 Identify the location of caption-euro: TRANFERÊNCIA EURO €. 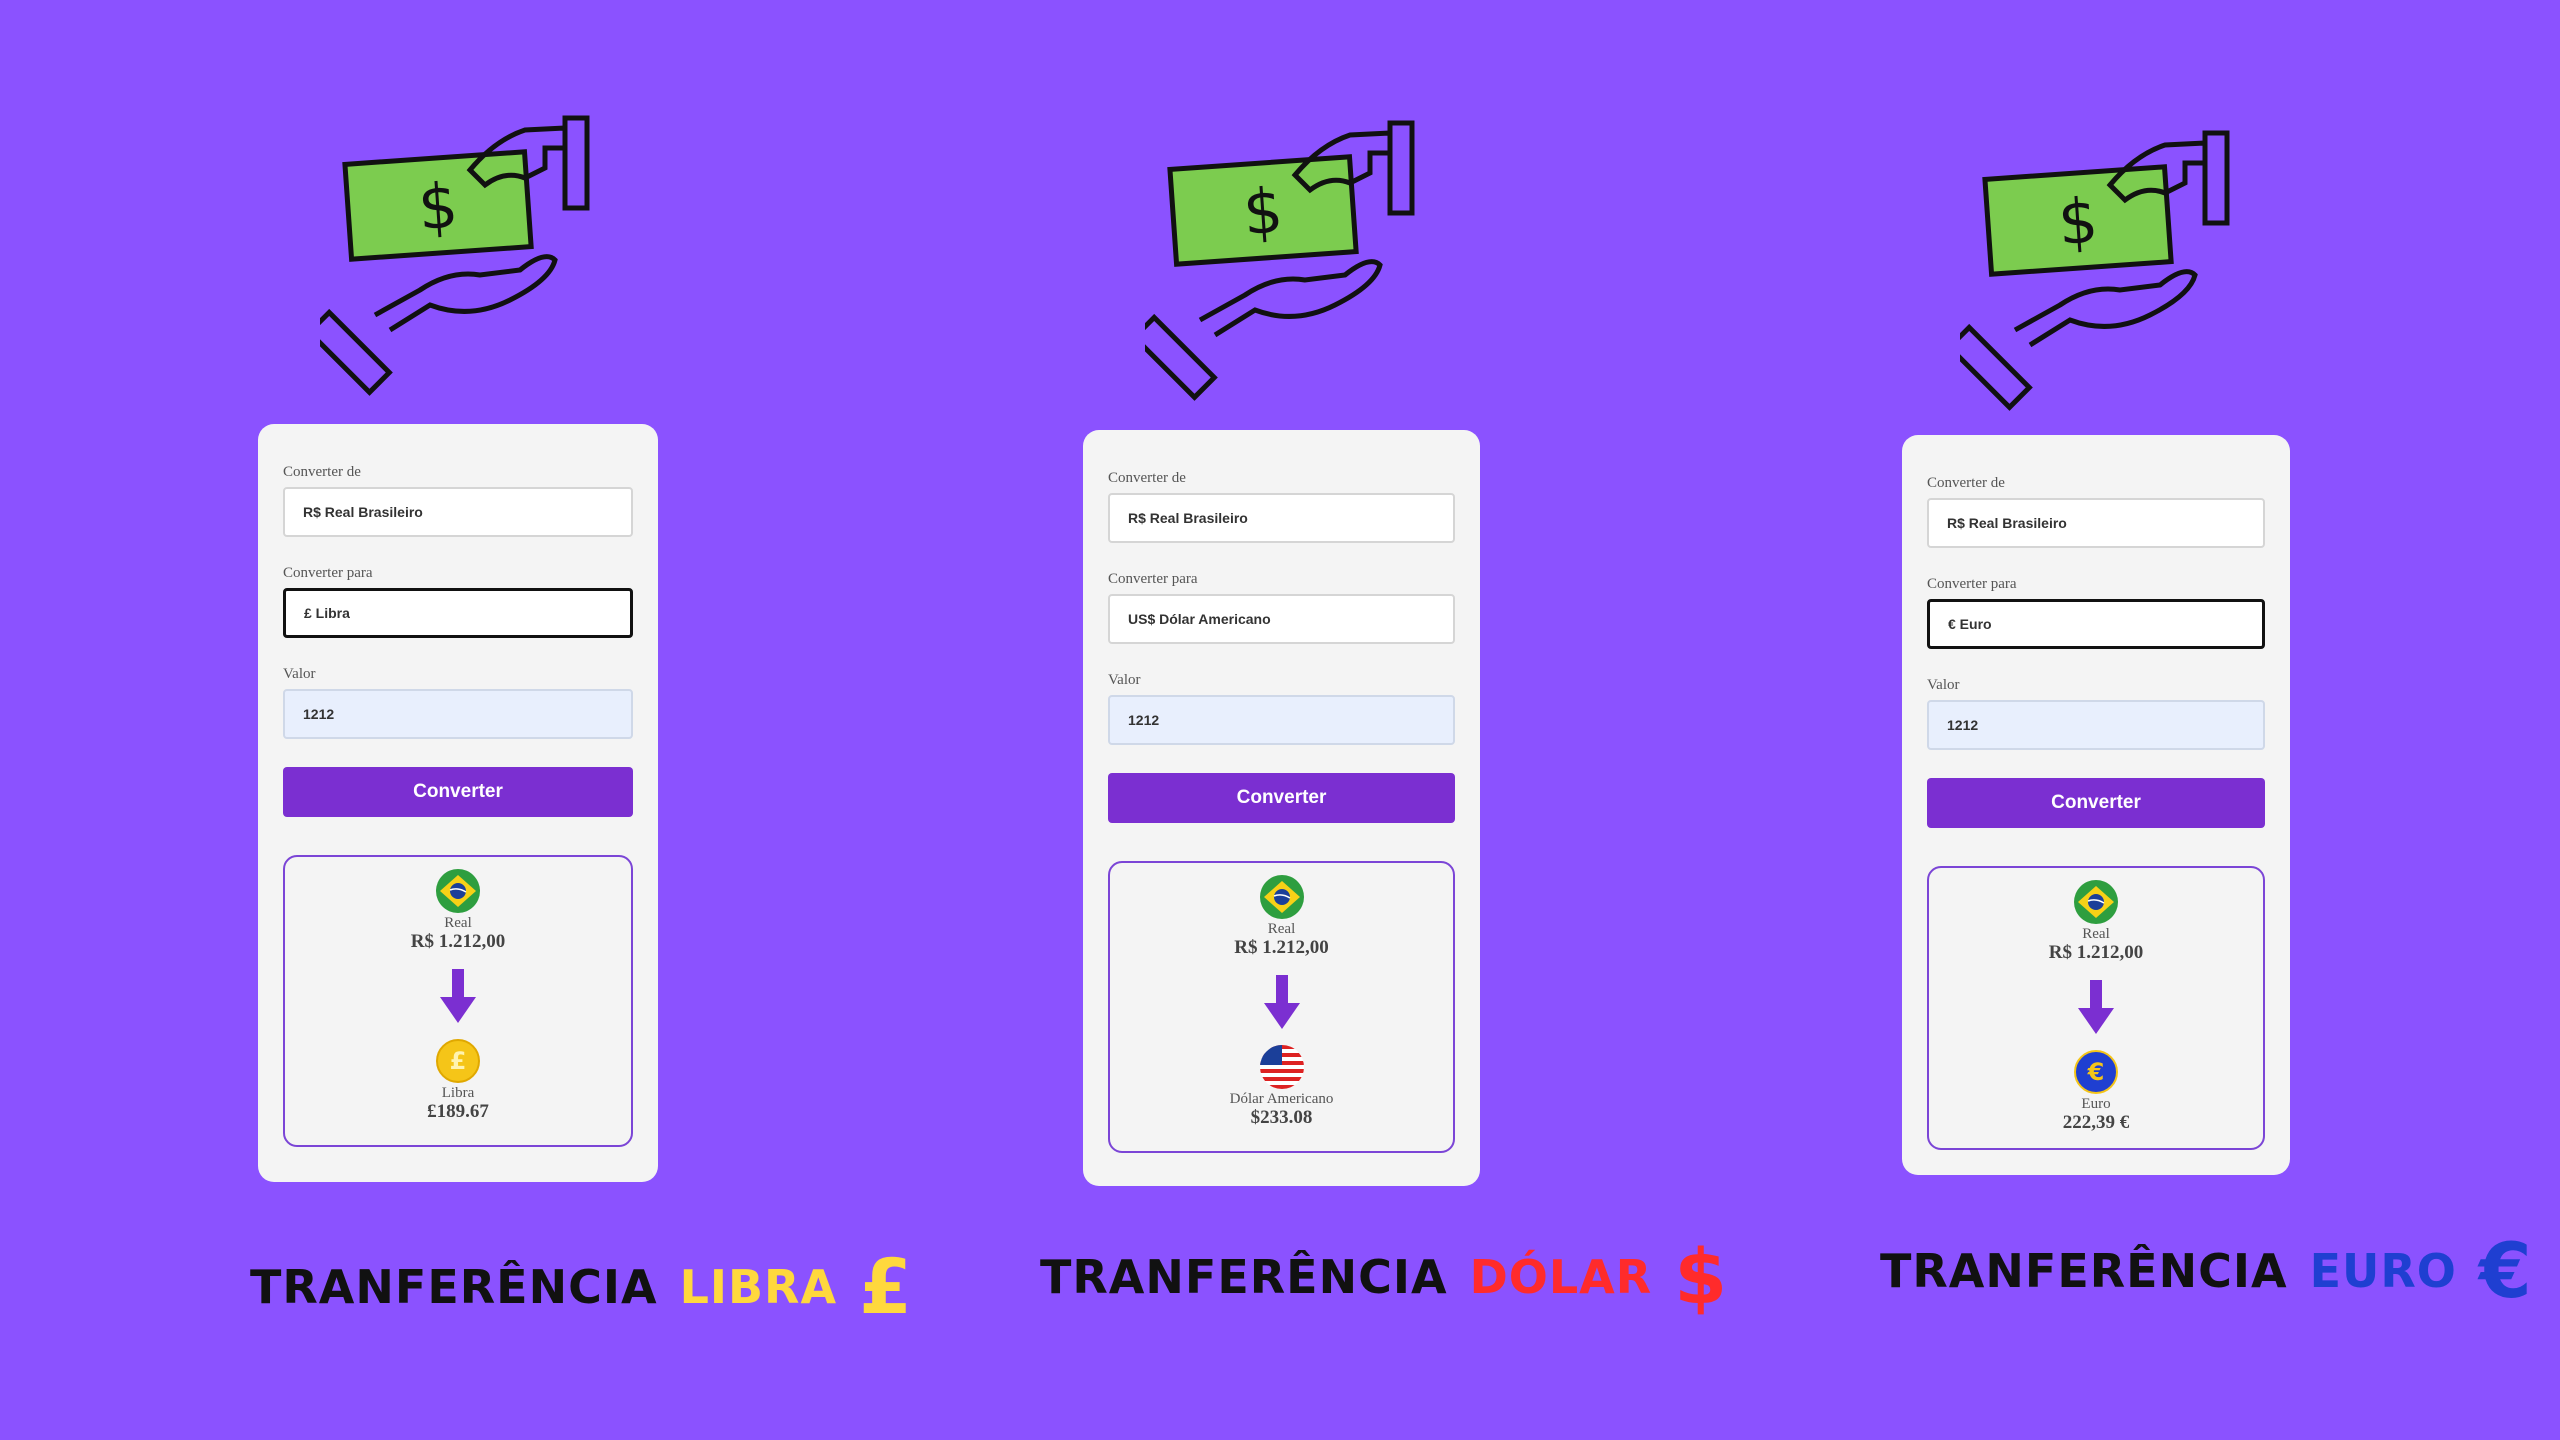
(2206, 1270).